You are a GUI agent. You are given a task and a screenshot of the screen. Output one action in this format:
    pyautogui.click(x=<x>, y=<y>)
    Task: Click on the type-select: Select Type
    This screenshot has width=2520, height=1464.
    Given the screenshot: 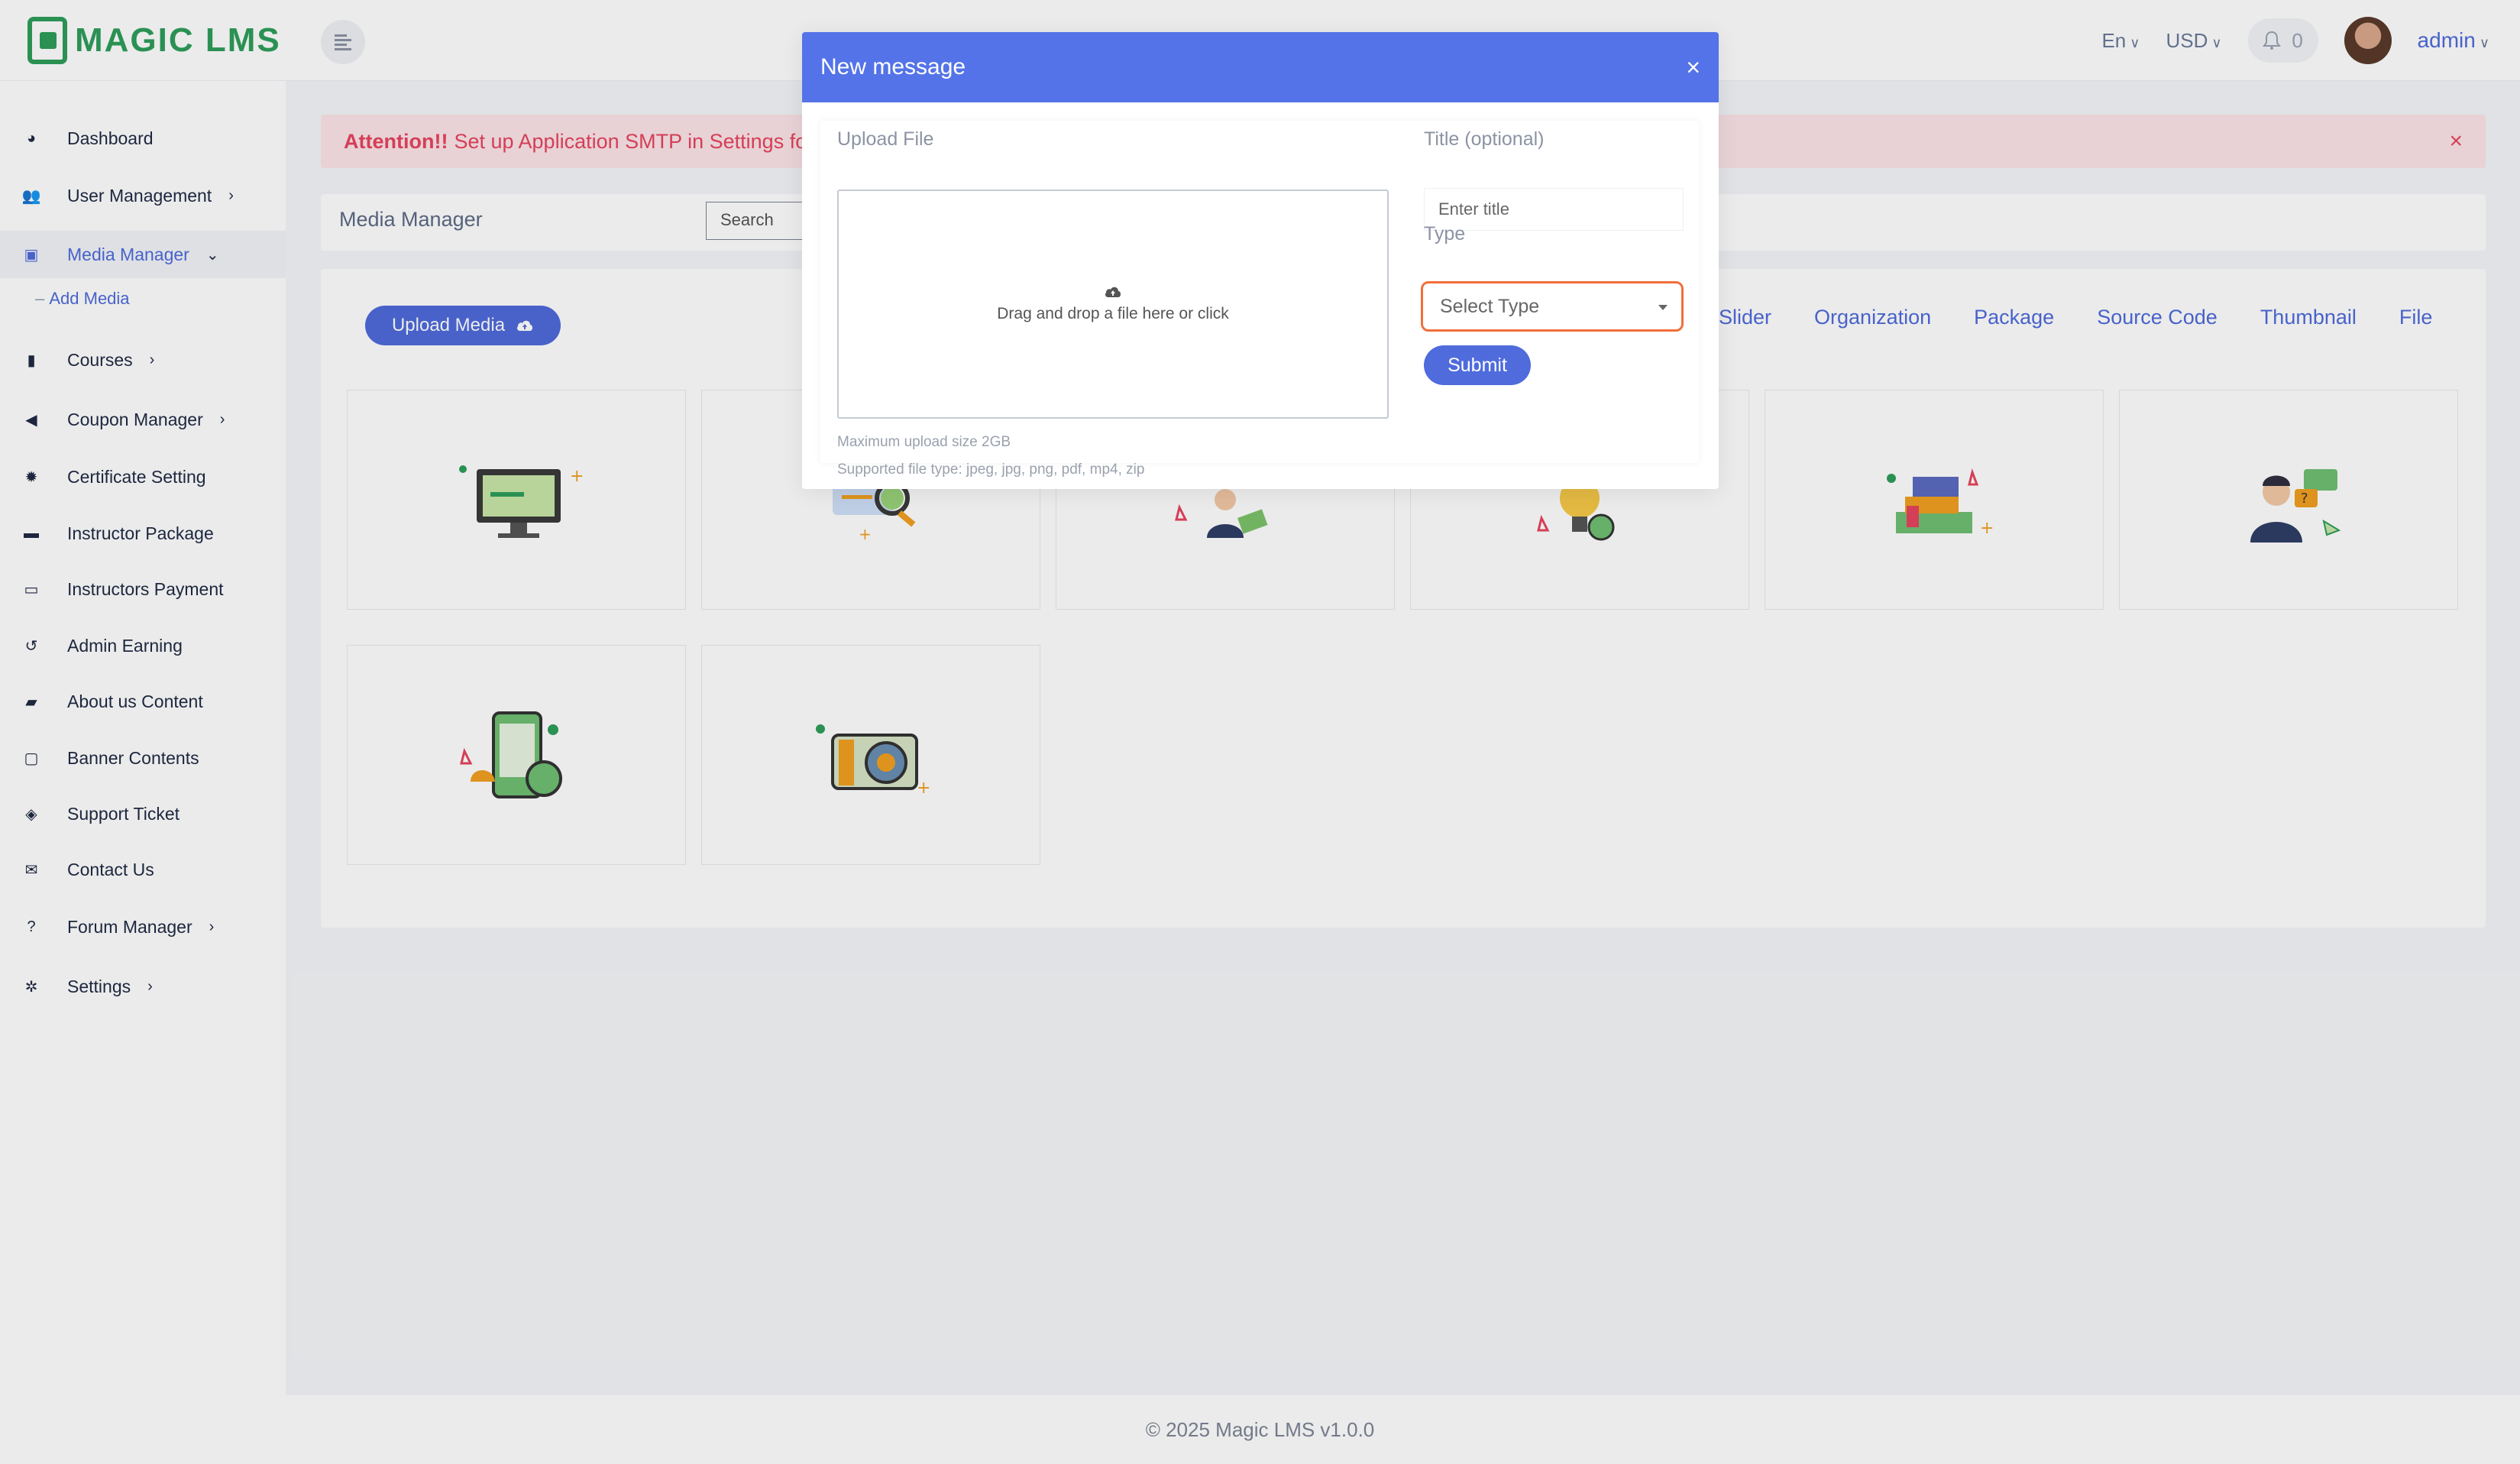 What is the action you would take?
    pyautogui.click(x=1553, y=306)
    